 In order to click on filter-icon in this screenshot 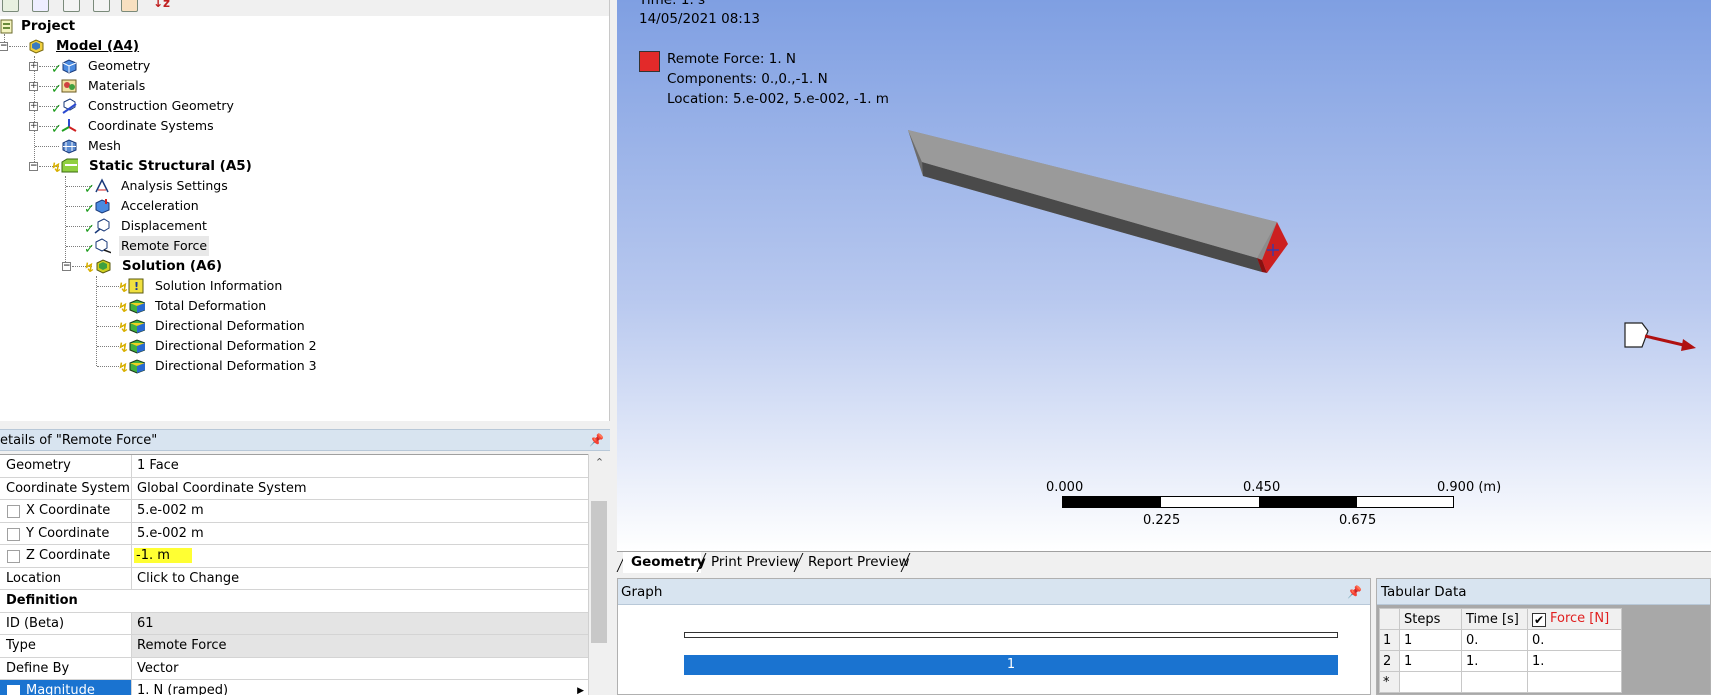, I will do `click(71, 6)`.